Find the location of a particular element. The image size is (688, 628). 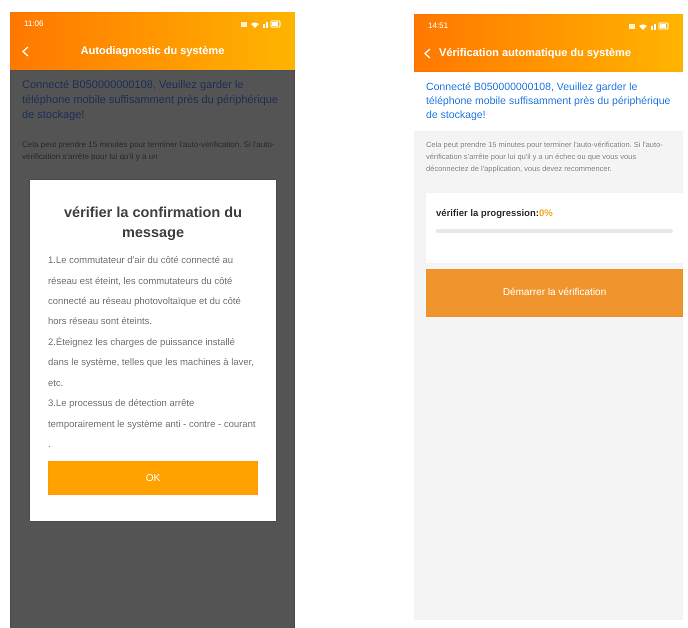

progress-value: 0% is located at coordinates (545, 213).